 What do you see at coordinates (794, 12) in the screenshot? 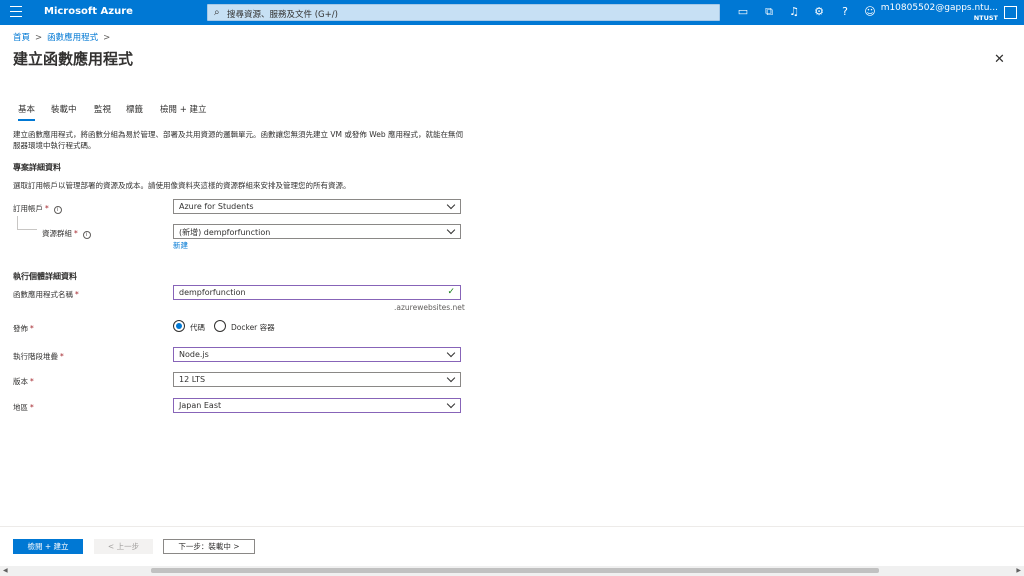
I see `bell-icon: ♫` at bounding box center [794, 12].